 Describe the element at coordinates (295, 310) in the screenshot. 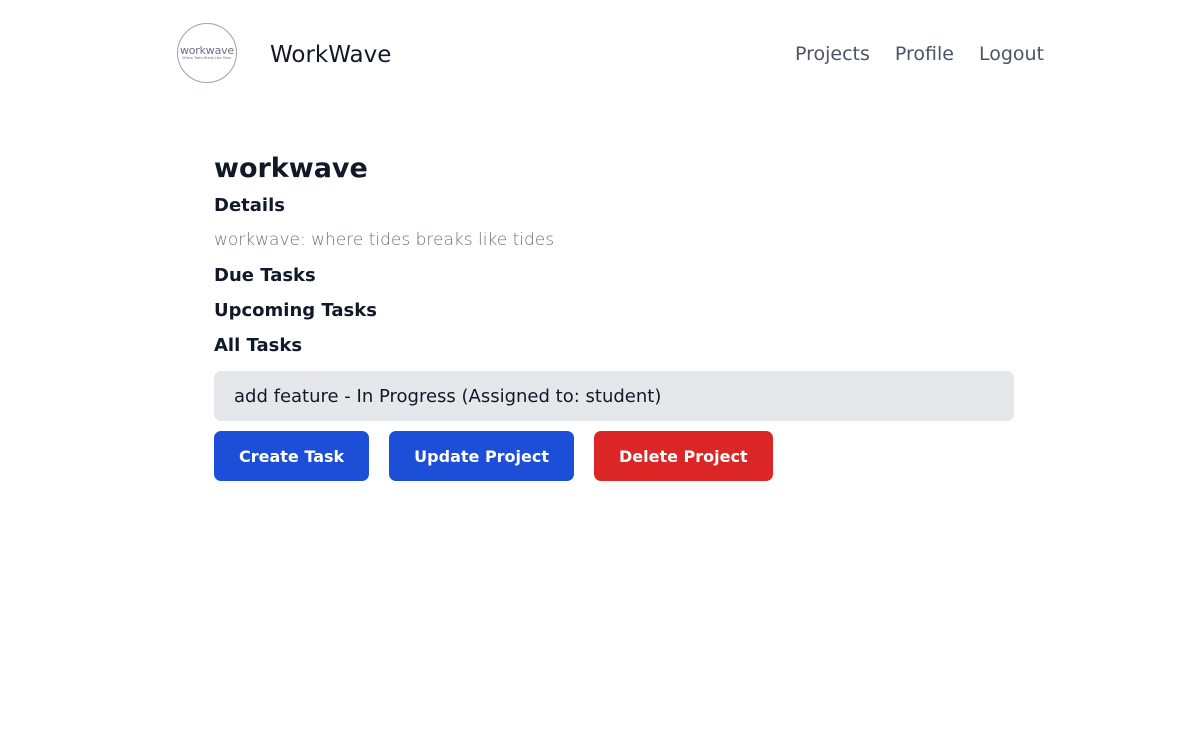

I see `upcoming-tasks-heading: Upcoming Tasks` at that location.